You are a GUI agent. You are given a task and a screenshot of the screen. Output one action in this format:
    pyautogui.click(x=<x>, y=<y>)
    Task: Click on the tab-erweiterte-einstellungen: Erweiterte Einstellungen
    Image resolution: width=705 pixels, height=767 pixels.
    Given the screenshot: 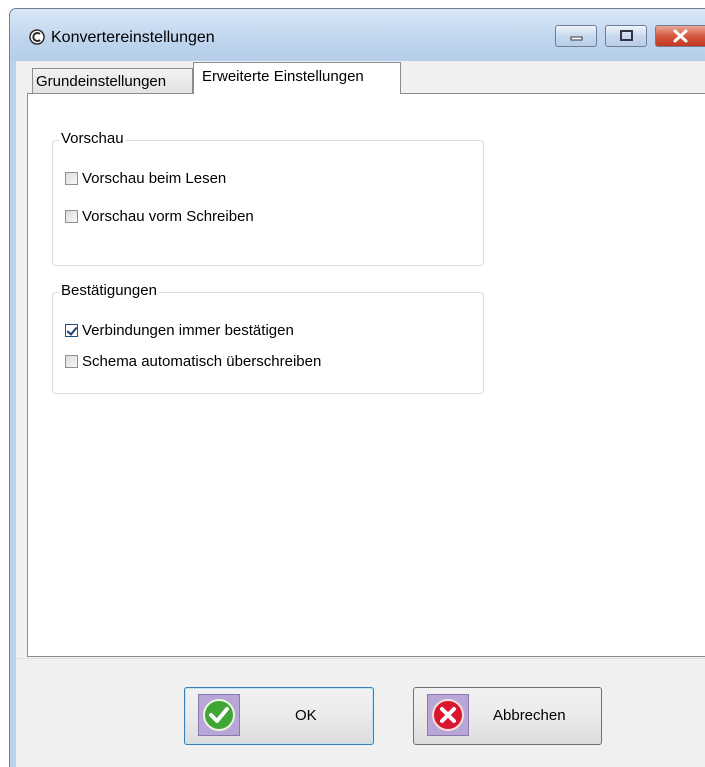 What is the action you would take?
    pyautogui.click(x=297, y=78)
    